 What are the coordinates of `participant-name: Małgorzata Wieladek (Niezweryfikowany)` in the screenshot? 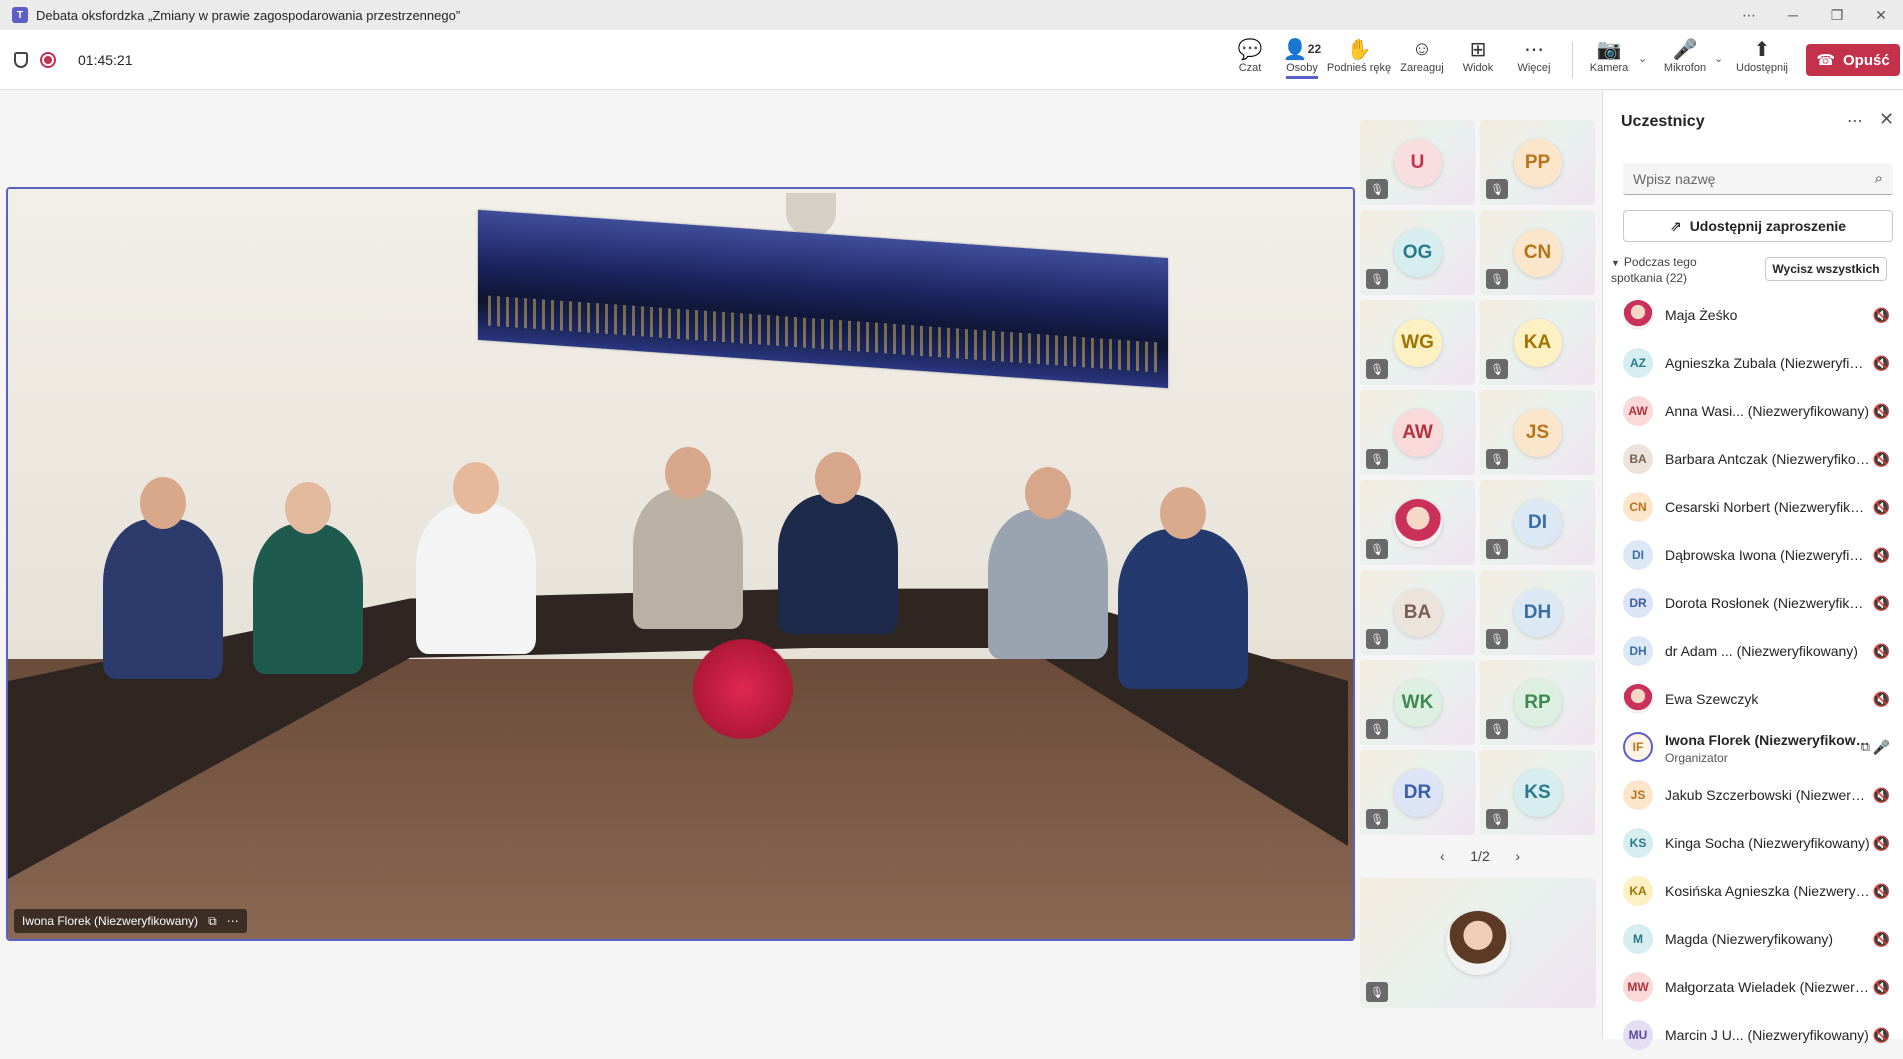 It's located at (1767, 987).